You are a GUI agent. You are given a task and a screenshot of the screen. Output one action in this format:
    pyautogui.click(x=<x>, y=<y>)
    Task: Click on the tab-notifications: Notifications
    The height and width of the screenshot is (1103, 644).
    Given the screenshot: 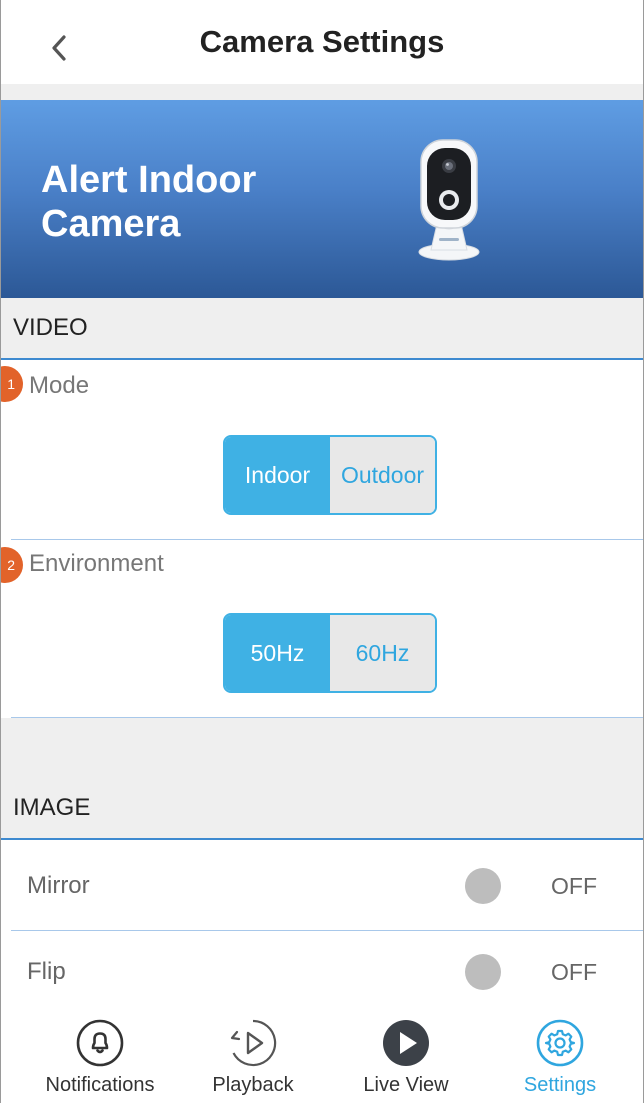 What is the action you would take?
    pyautogui.click(x=100, y=1058)
    